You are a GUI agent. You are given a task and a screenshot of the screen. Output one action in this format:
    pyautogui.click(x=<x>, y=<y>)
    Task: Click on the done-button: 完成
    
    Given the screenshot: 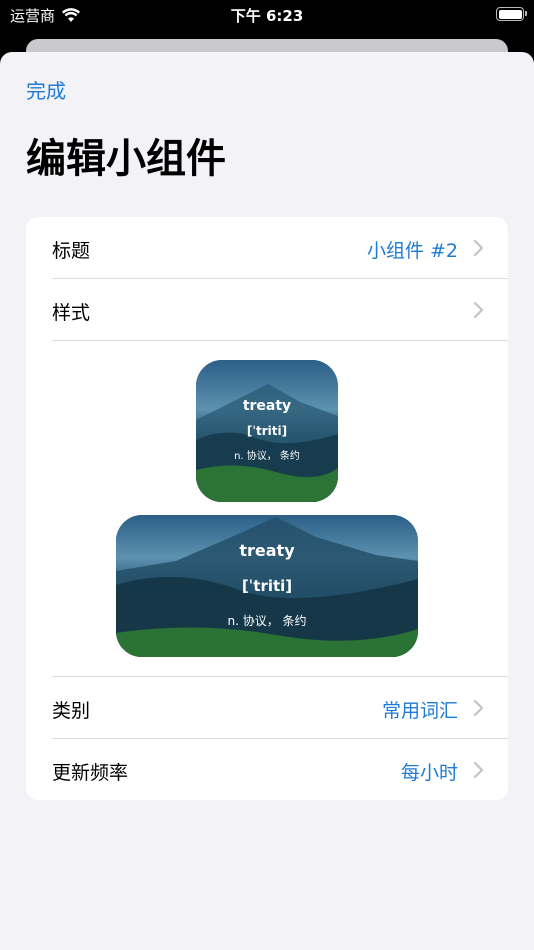 What is the action you would take?
    pyautogui.click(x=46, y=89)
    